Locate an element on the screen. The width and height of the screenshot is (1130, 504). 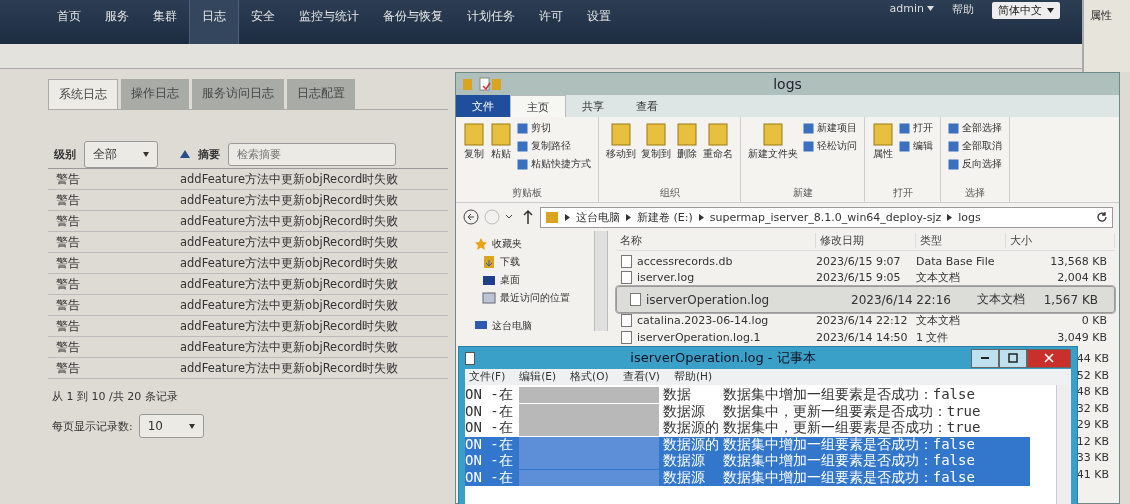
file-row: accessrecords.db 2023/6/15 9:07 Data Base File 13,568 KB is located at coordinates (865, 261).